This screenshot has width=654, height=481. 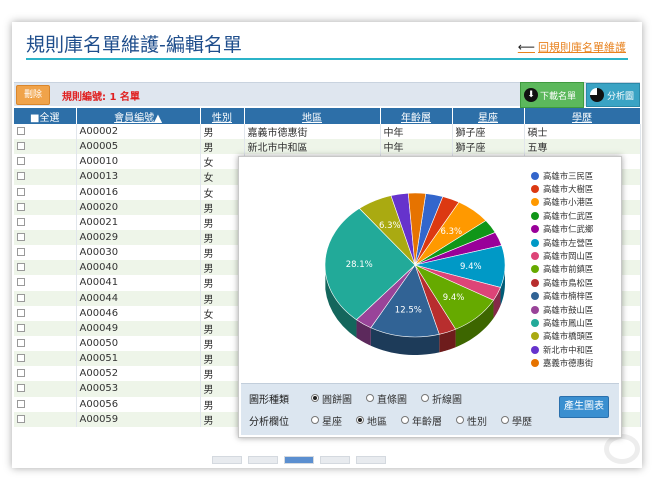 I want to click on table-row: A00002 男嘉義市德惠街 中年 獅子座 碩士, so click(x=327, y=132).